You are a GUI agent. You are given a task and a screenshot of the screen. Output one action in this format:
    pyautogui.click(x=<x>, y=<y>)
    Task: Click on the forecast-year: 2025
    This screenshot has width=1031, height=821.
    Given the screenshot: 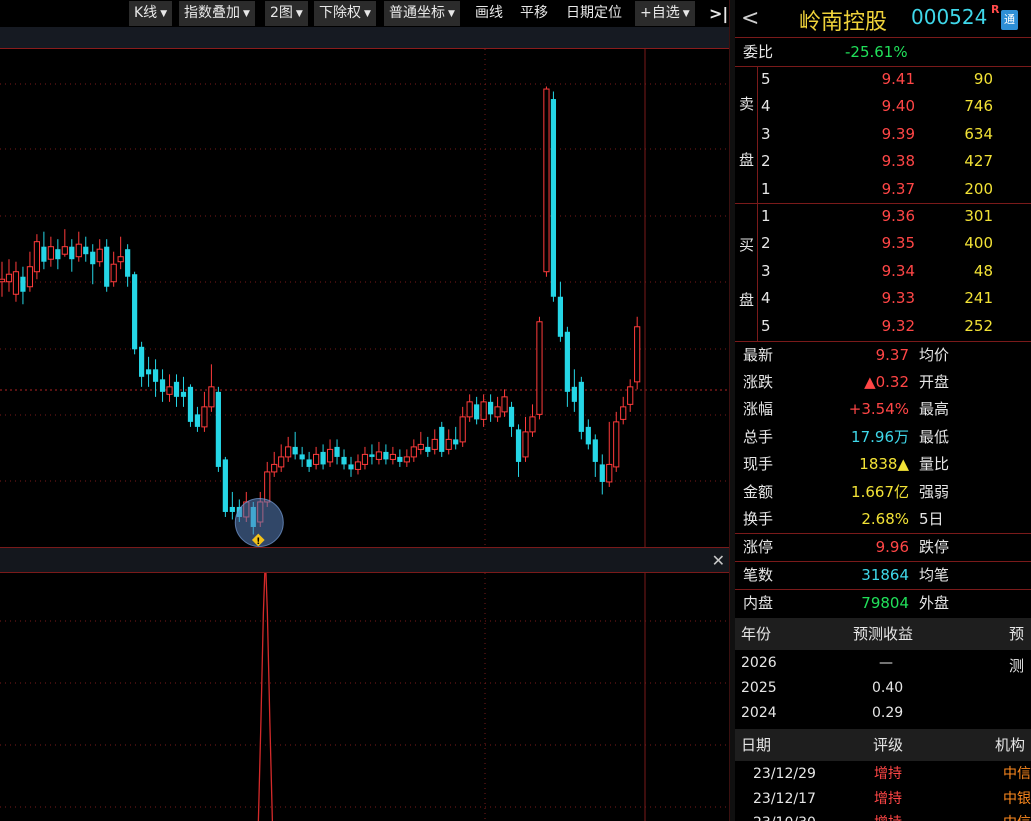 What is the action you would take?
    pyautogui.click(x=759, y=688)
    